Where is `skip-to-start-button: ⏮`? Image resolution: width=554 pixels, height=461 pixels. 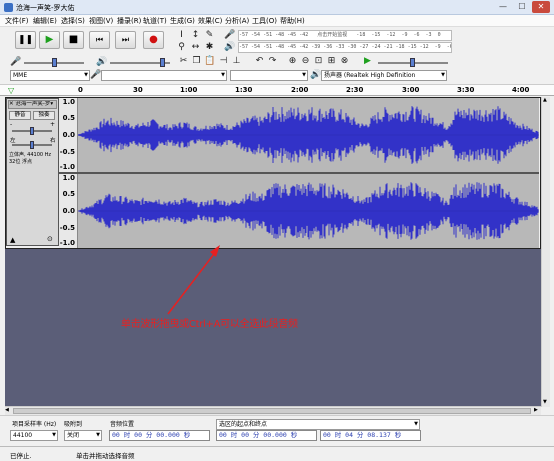 skip-to-start-button: ⏮ is located at coordinates (99, 40).